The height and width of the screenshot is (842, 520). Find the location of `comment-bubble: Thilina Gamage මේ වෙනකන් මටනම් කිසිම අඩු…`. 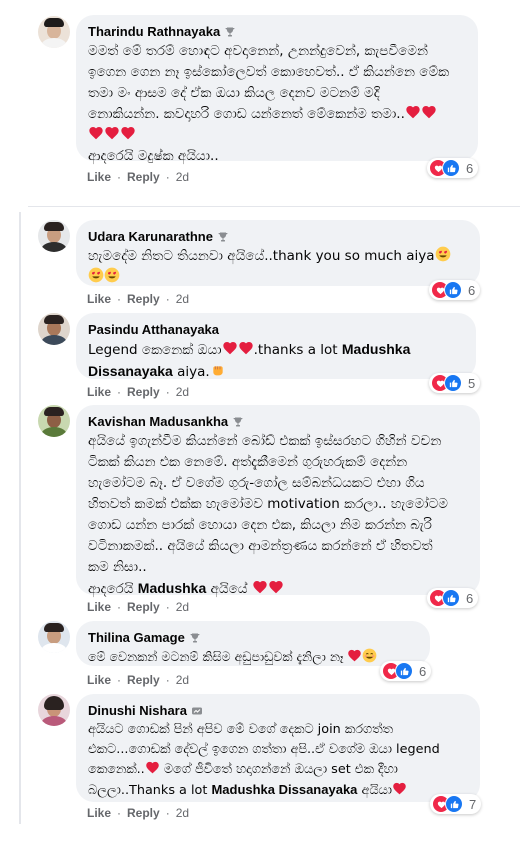

comment-bubble: Thilina Gamage මේ වෙනකන් මටනම් කිසිම අඩු… is located at coordinates (253, 643).